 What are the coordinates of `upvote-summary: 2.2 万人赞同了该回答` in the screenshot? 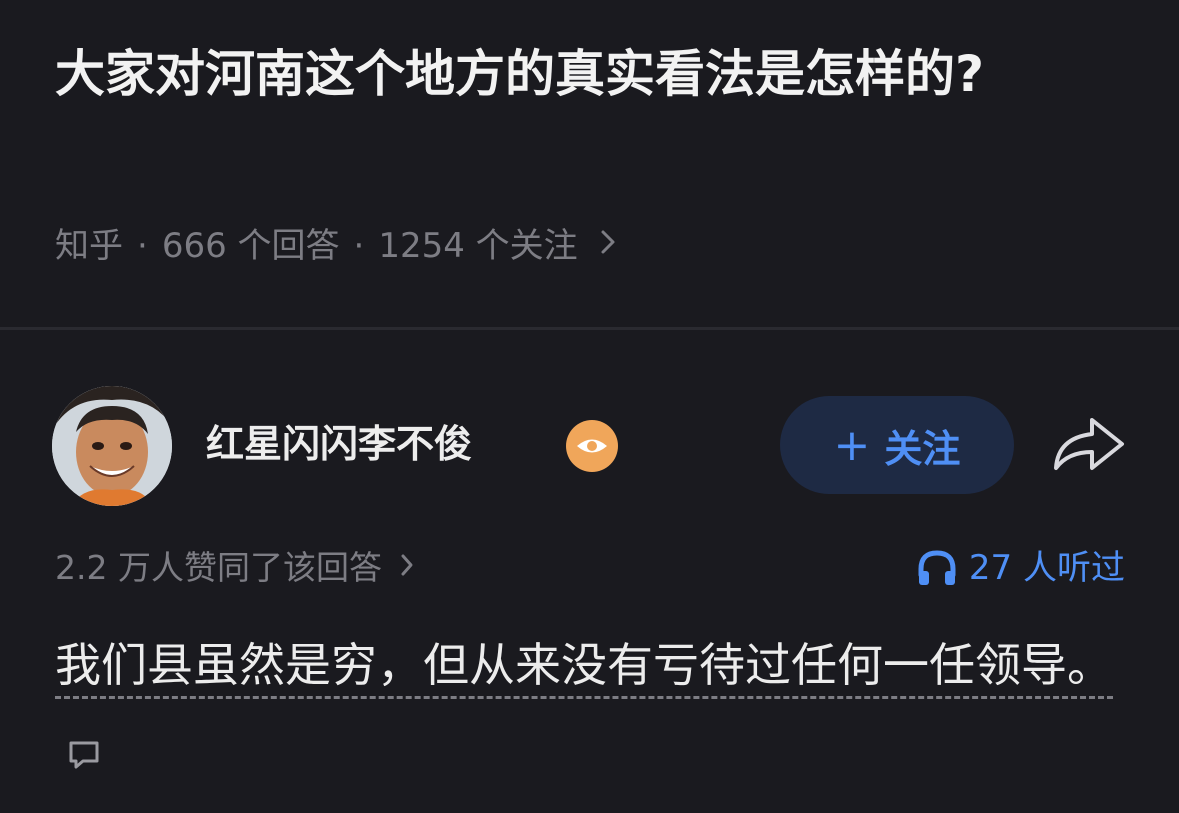 It's located at (234, 568).